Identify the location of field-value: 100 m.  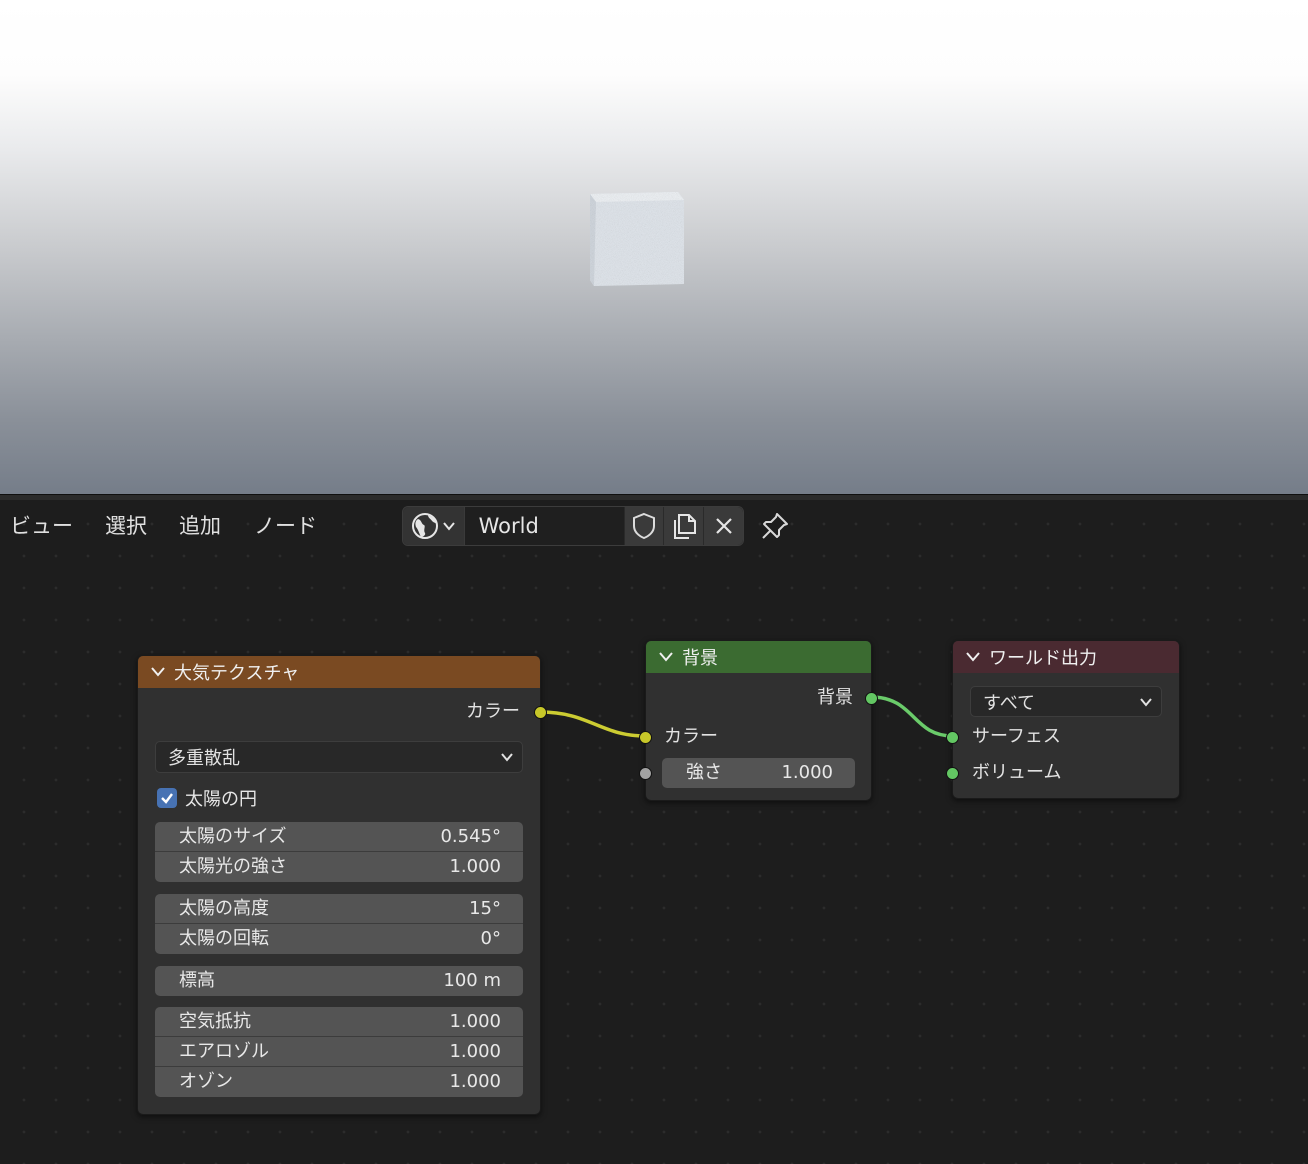
(472, 980).